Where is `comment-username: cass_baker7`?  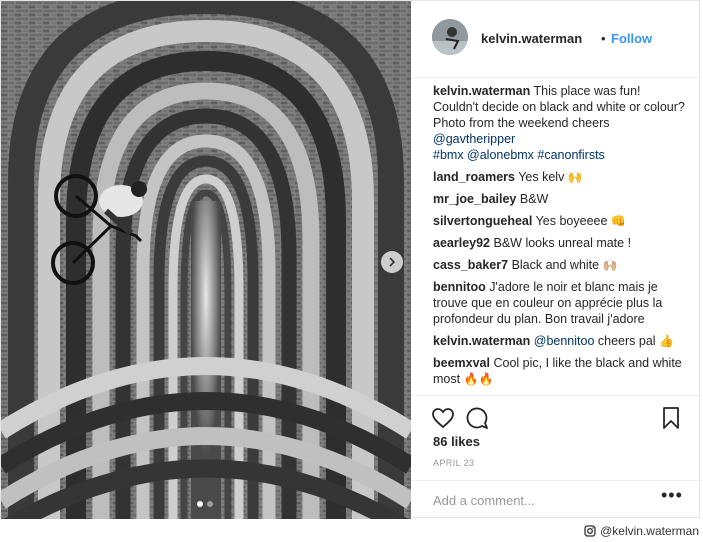 comment-username: cass_baker7 is located at coordinates (470, 265).